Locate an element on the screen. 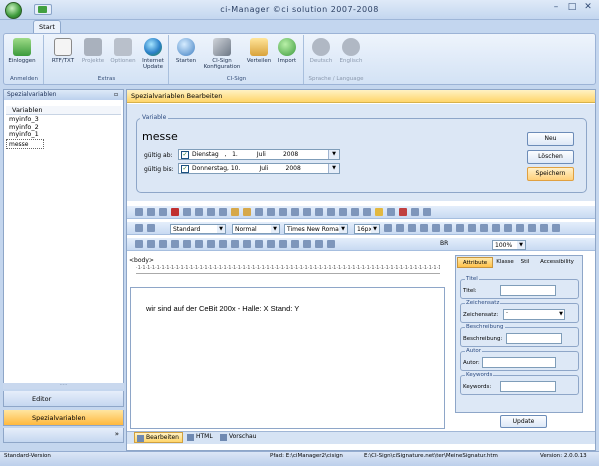 The width and height of the screenshot is (599, 466). italic-icon is located at coordinates (400, 228).